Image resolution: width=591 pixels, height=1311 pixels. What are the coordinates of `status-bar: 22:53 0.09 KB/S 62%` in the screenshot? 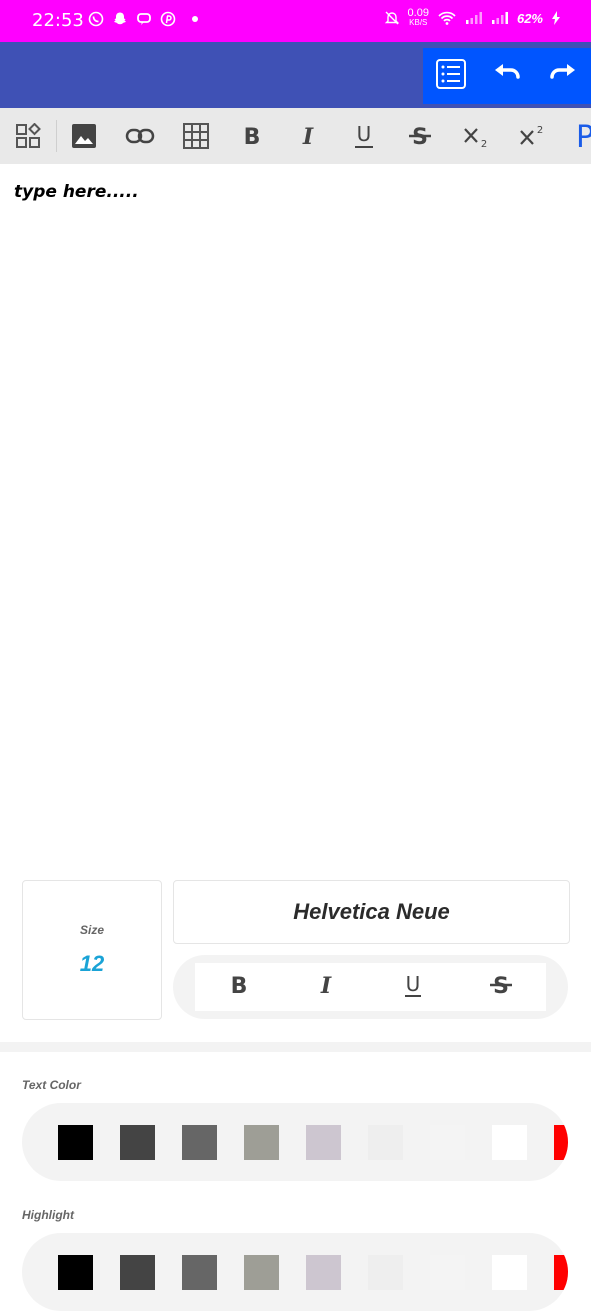 It's located at (295, 21).